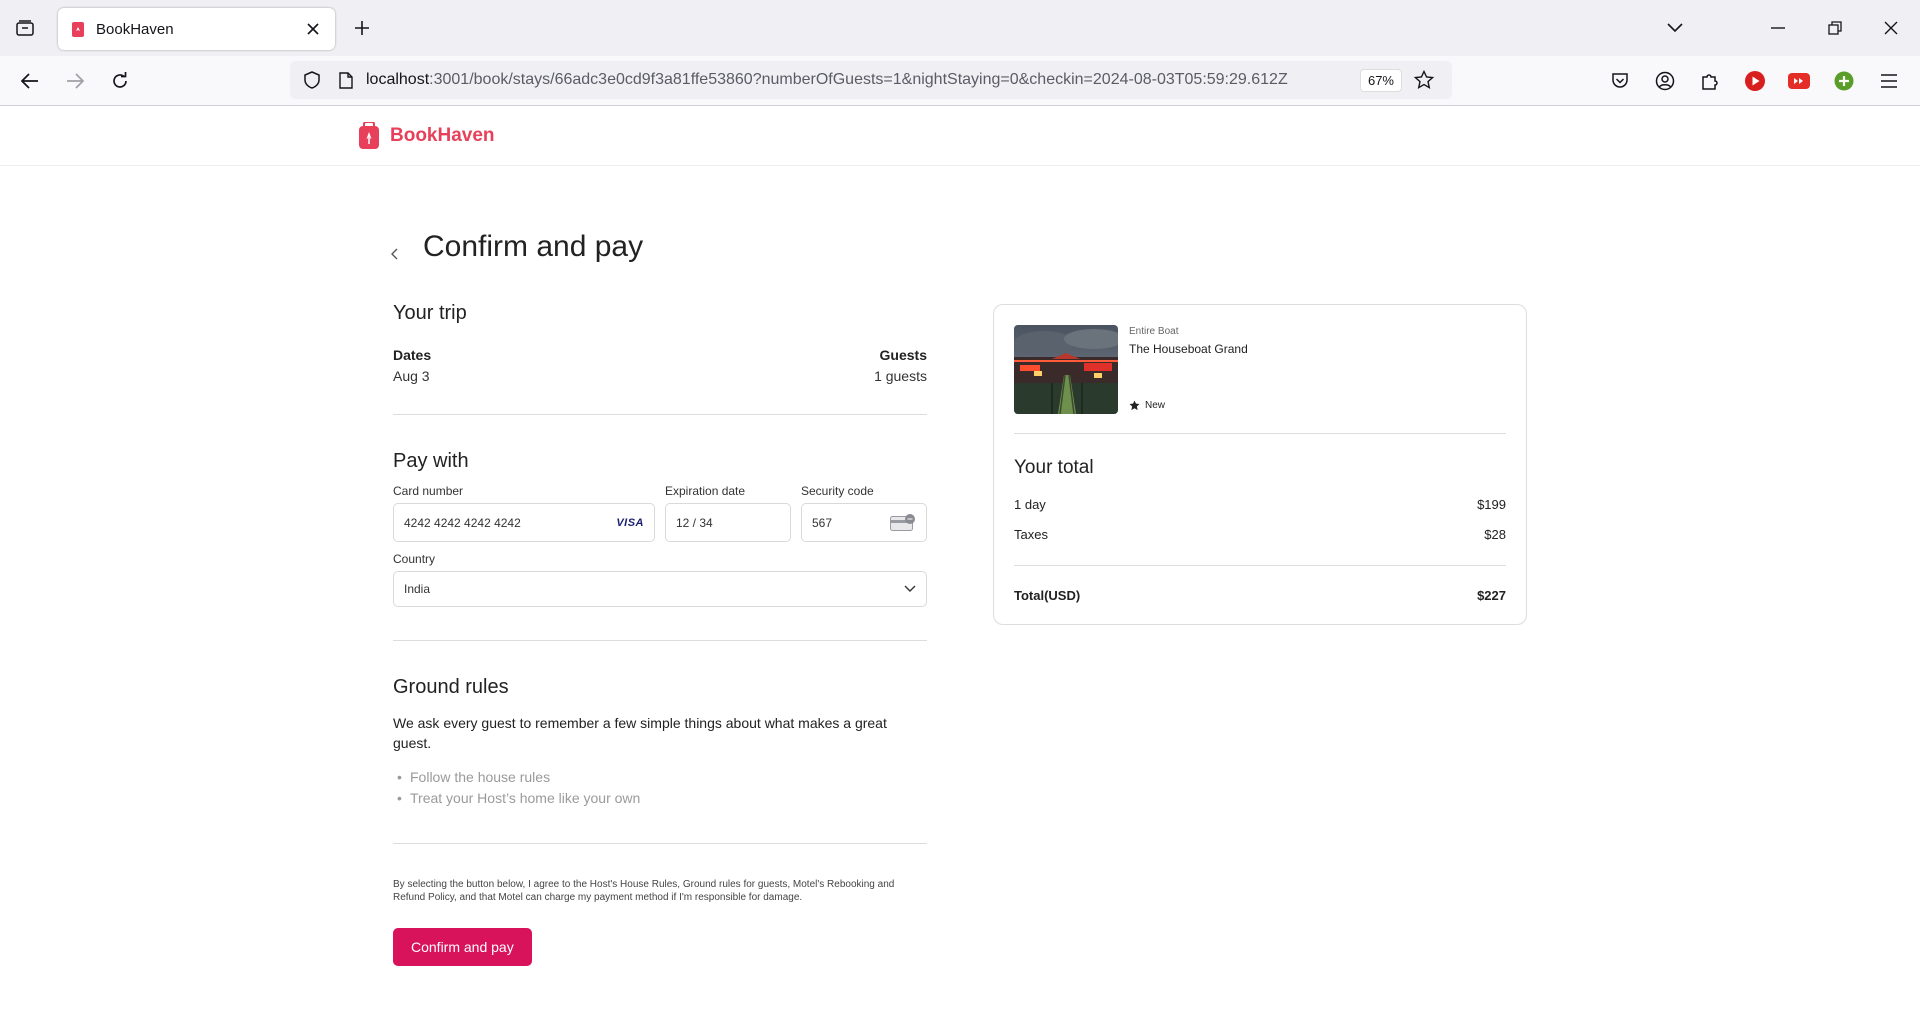 Image resolution: width=1920 pixels, height=1020 pixels. Describe the element at coordinates (660, 777) in the screenshot. I see `list-item: Follow the house rules` at that location.